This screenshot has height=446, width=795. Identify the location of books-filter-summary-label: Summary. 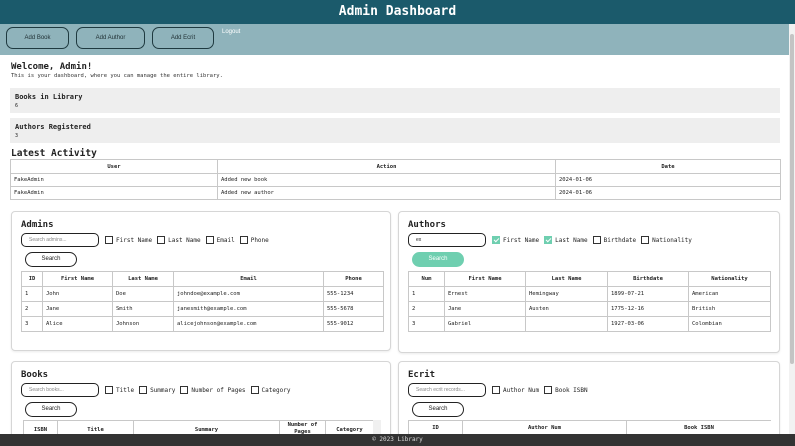
(163, 390).